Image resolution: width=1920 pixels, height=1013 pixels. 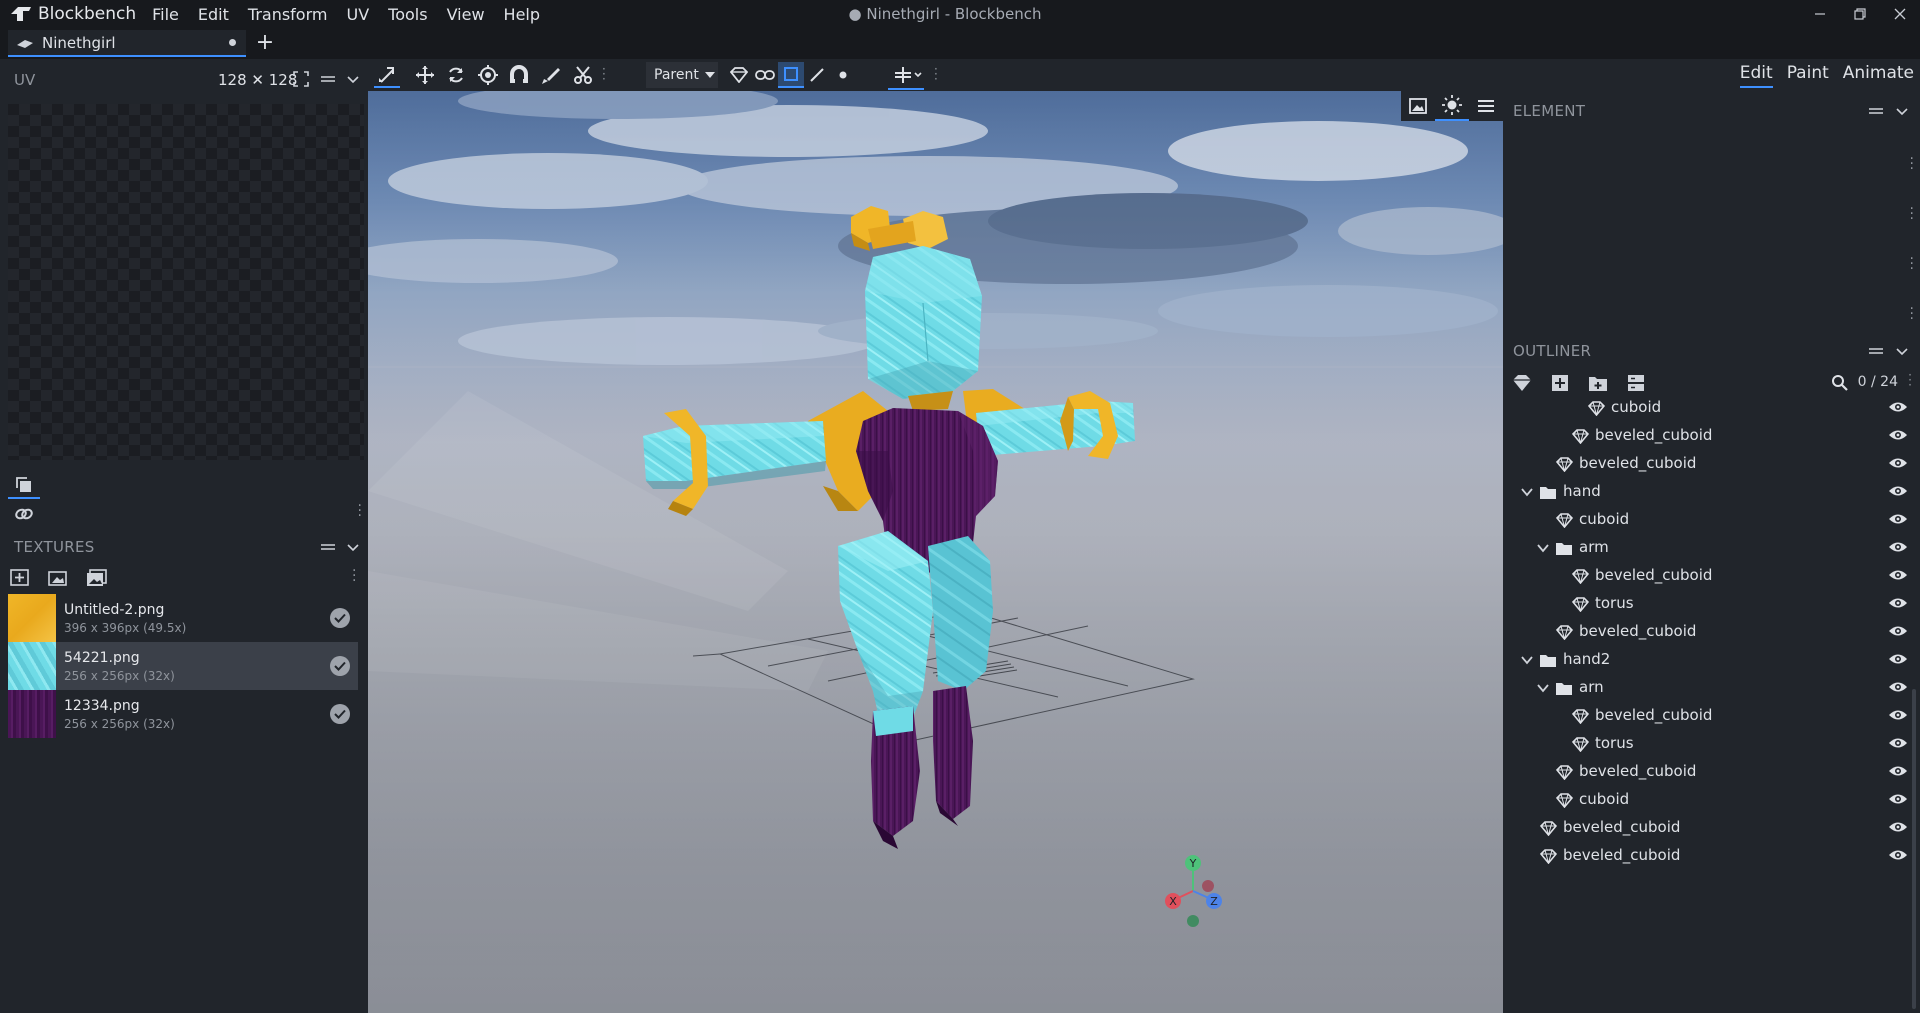 I want to click on tab-textures, so click(x=24, y=486).